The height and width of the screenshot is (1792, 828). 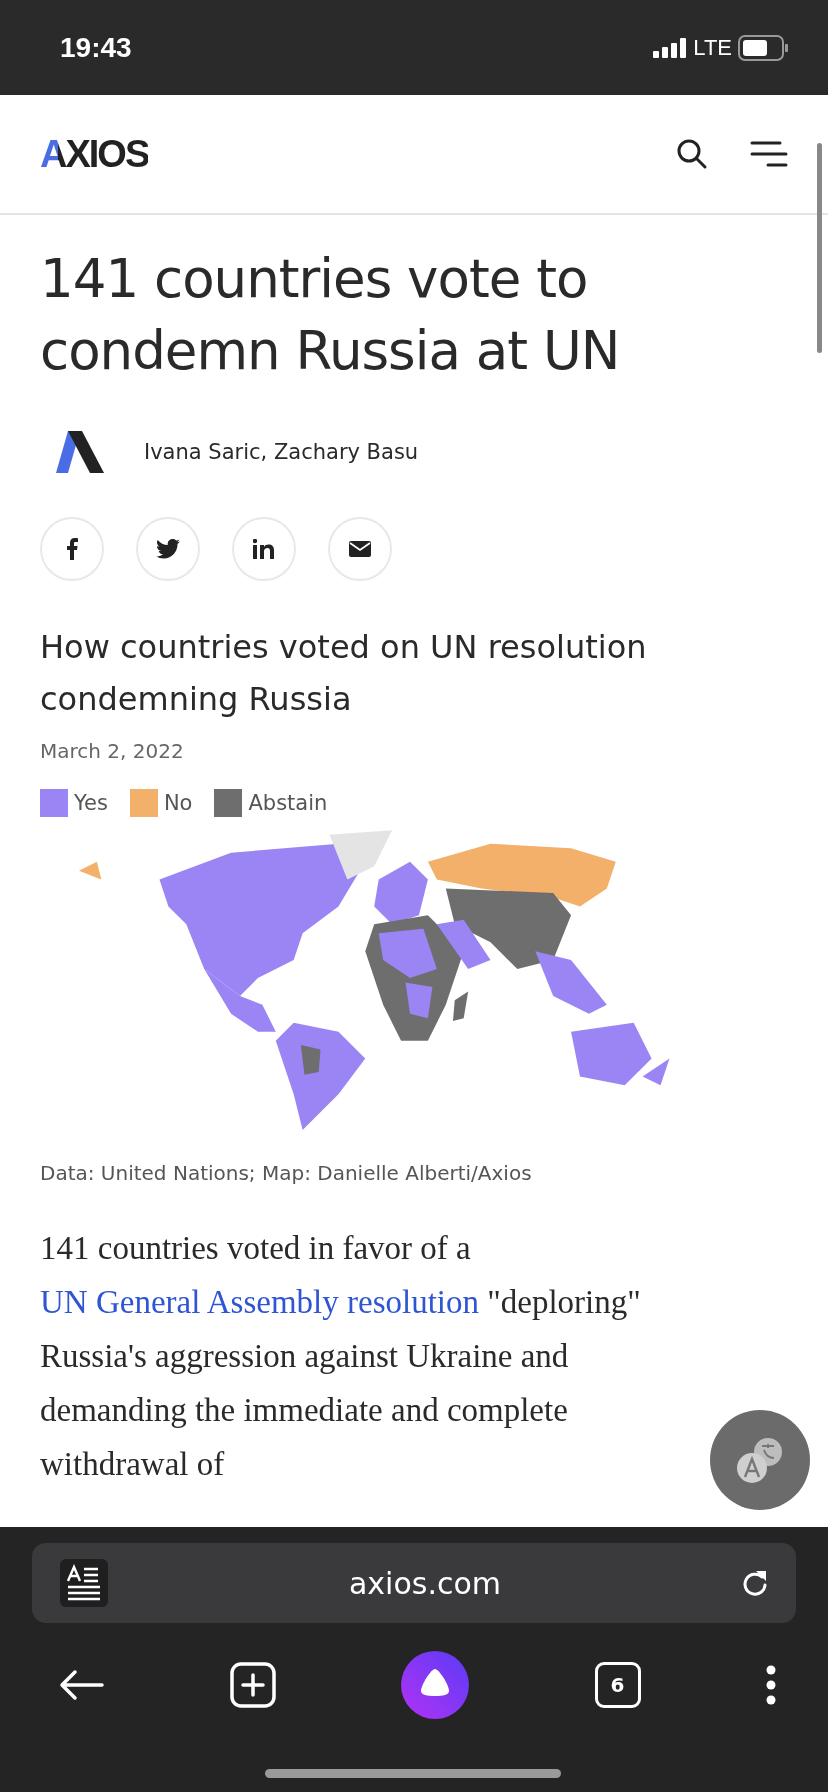 What do you see at coordinates (81, 1685) in the screenshot?
I see `back-arrow-icon` at bounding box center [81, 1685].